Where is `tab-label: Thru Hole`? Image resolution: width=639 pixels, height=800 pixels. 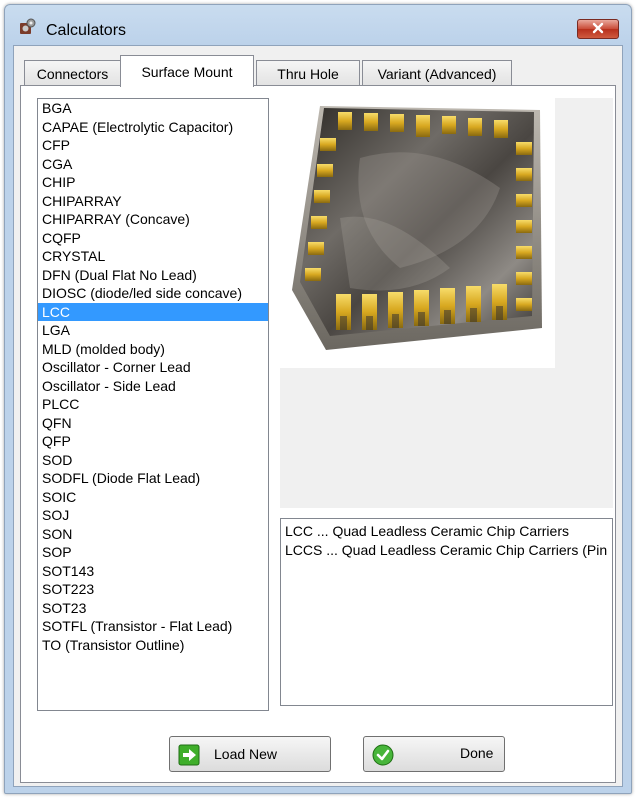 tab-label: Thru Hole is located at coordinates (308, 73).